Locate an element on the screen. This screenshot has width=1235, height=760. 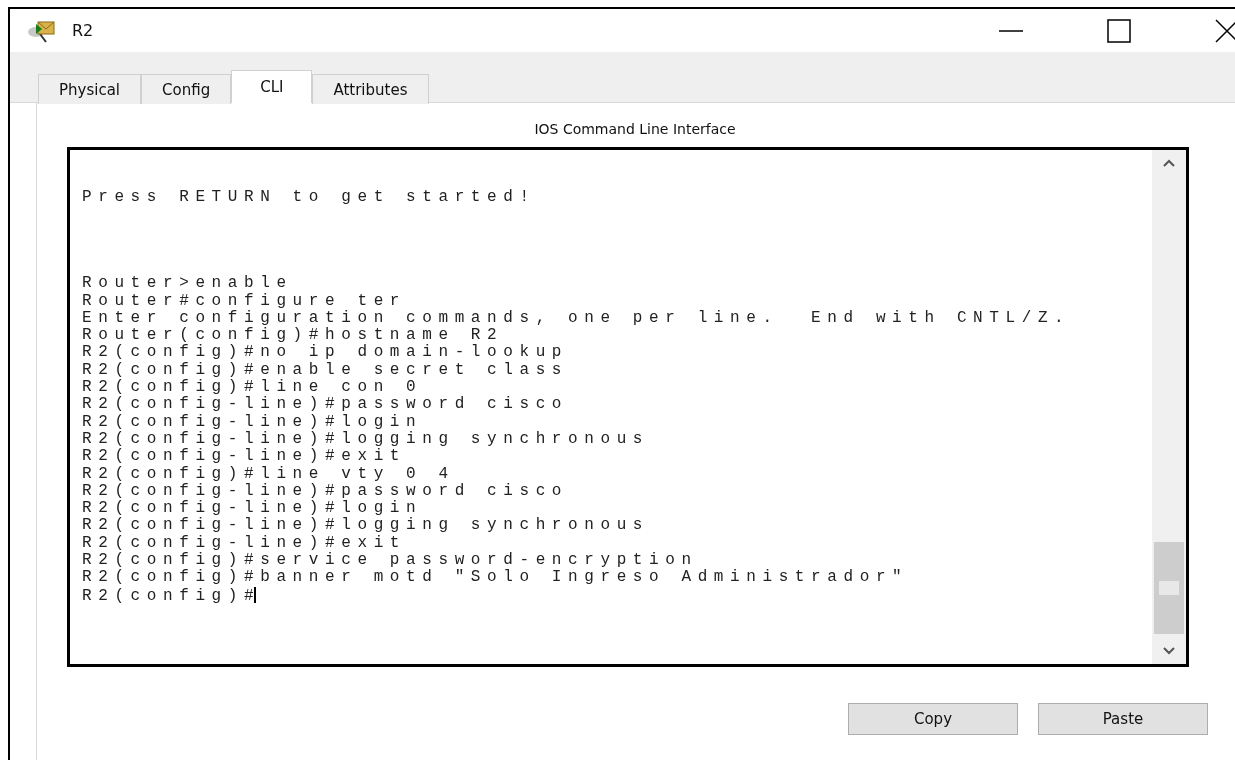
console-line: R2(config)#service password-encryption is located at coordinates (390, 561).